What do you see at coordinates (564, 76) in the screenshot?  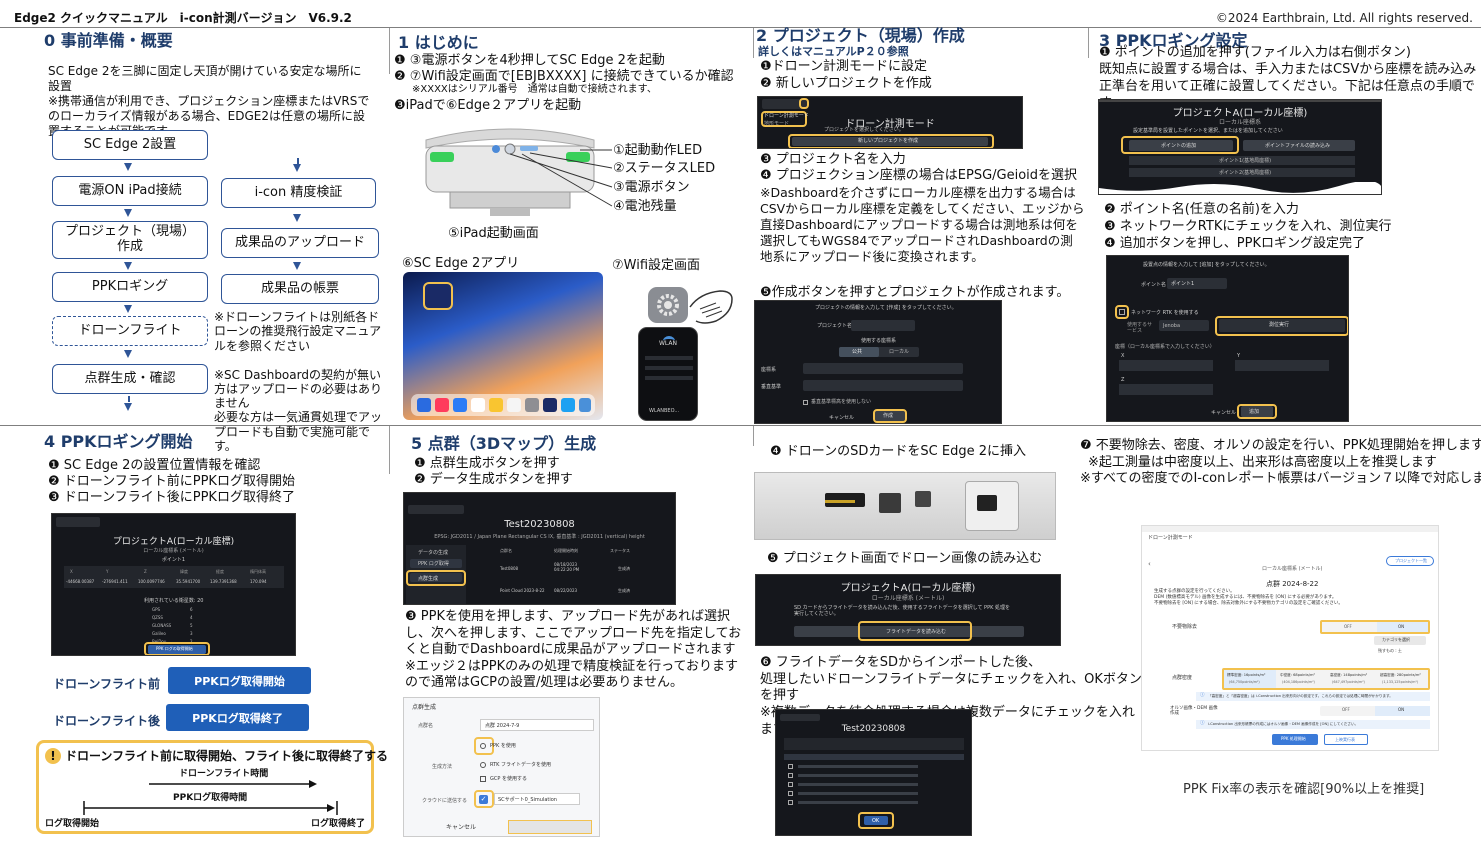 I see `s1-step2: ❷ ⑦Wifi設定画面で[EBJBXXXX] に接続できているか確認` at bounding box center [564, 76].